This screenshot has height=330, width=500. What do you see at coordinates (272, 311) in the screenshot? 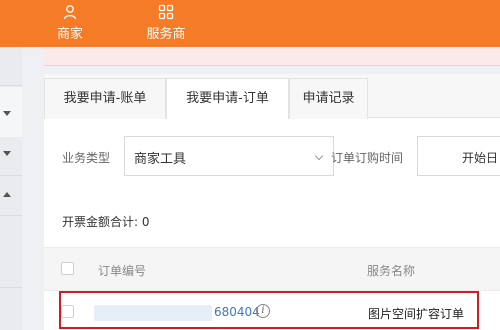
I see `table-row: 680404 i 图片空间扩容订单` at bounding box center [272, 311].